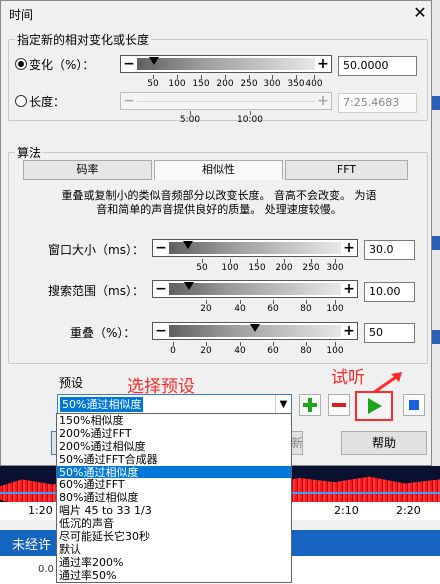  Describe the element at coordinates (62, 65) in the screenshot. I see `change-label: 变化（%）：` at that location.